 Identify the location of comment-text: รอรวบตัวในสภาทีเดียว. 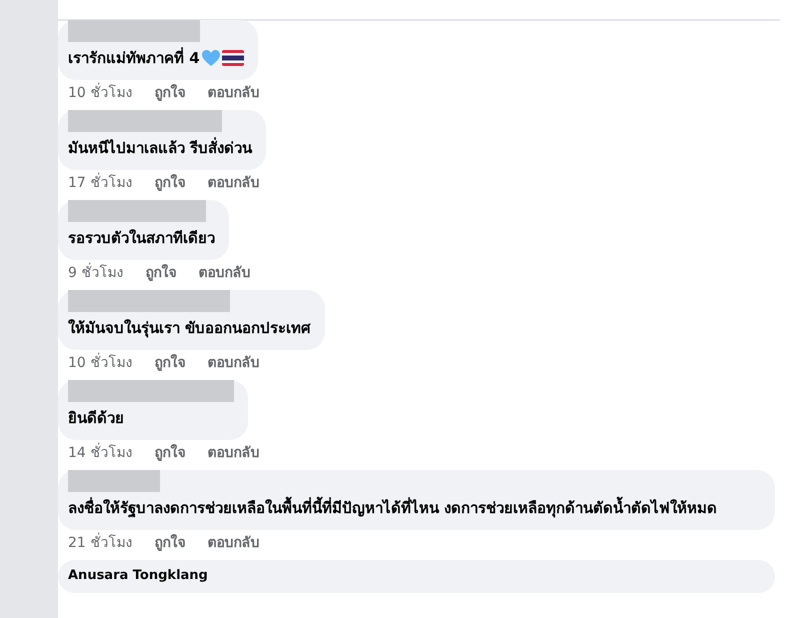
(141, 238).